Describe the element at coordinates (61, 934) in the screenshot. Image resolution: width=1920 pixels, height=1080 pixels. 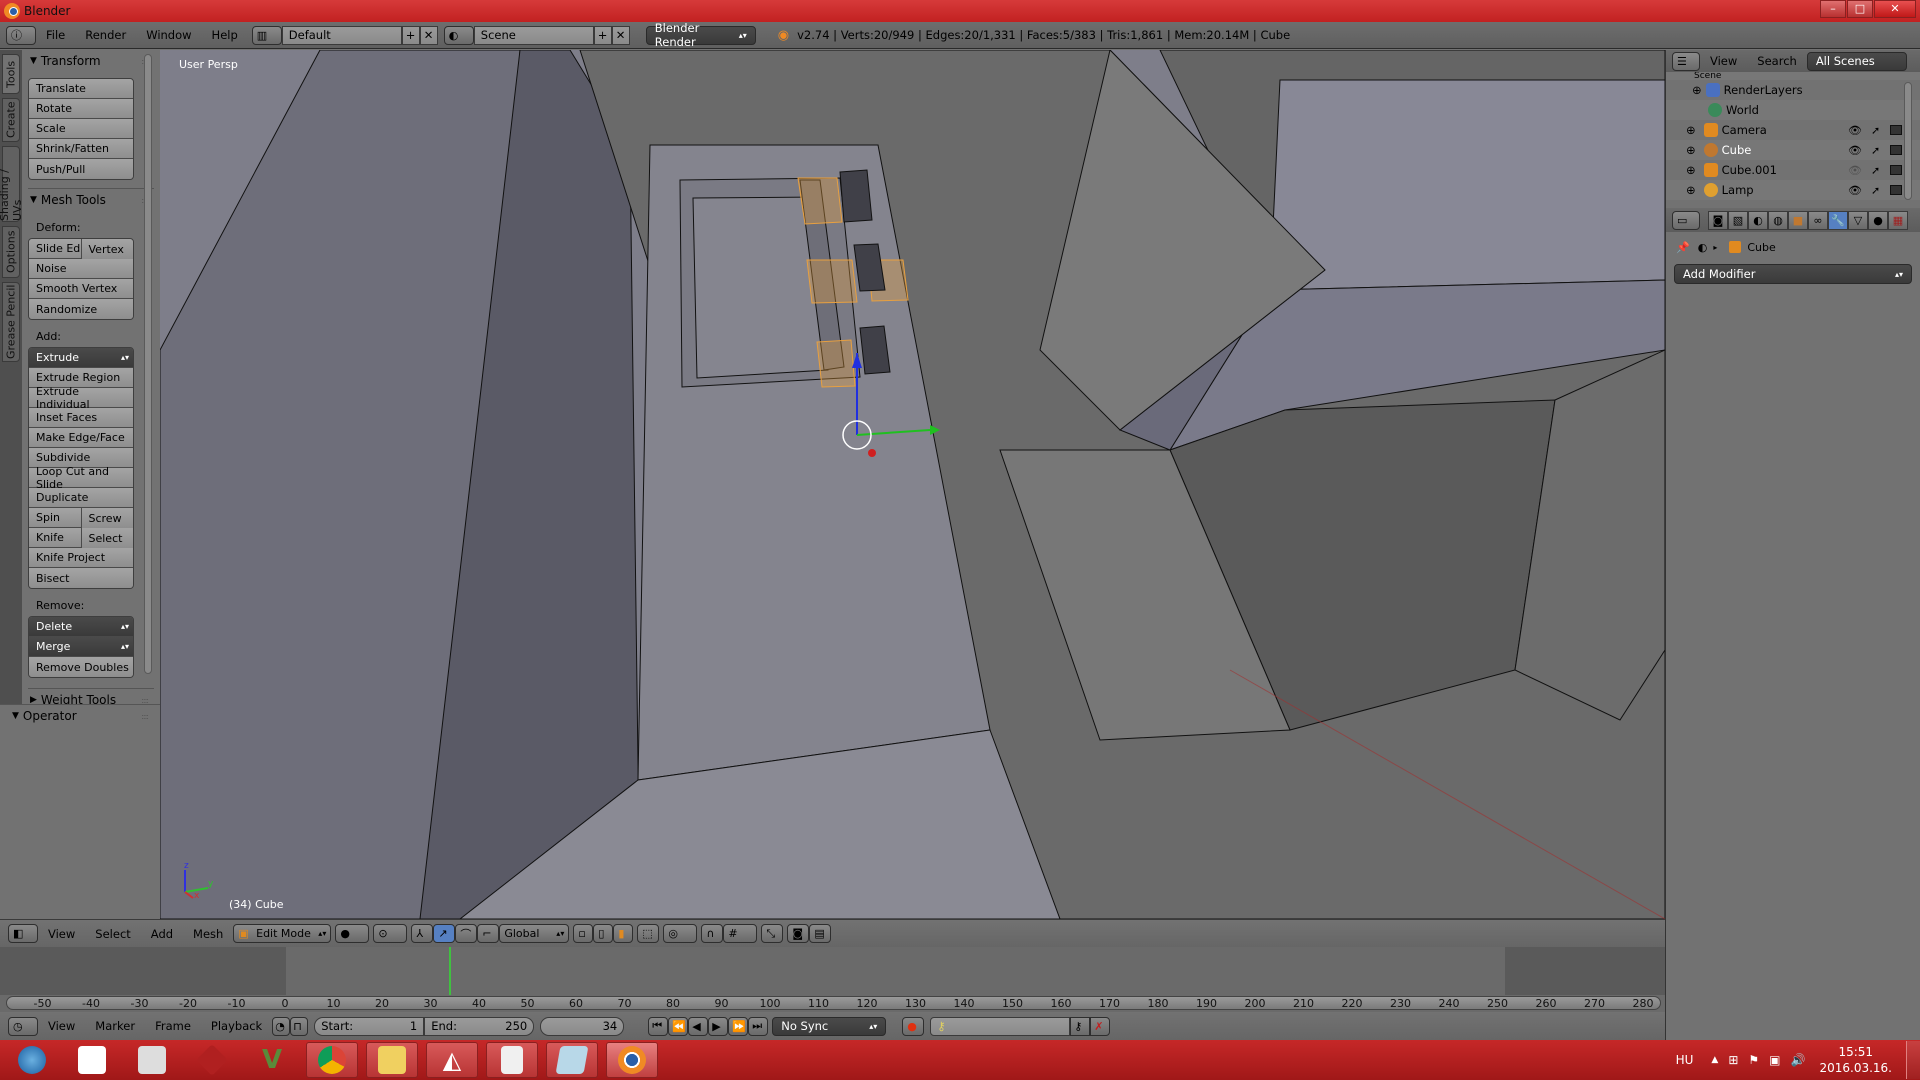
I see `menu-view: View` at that location.